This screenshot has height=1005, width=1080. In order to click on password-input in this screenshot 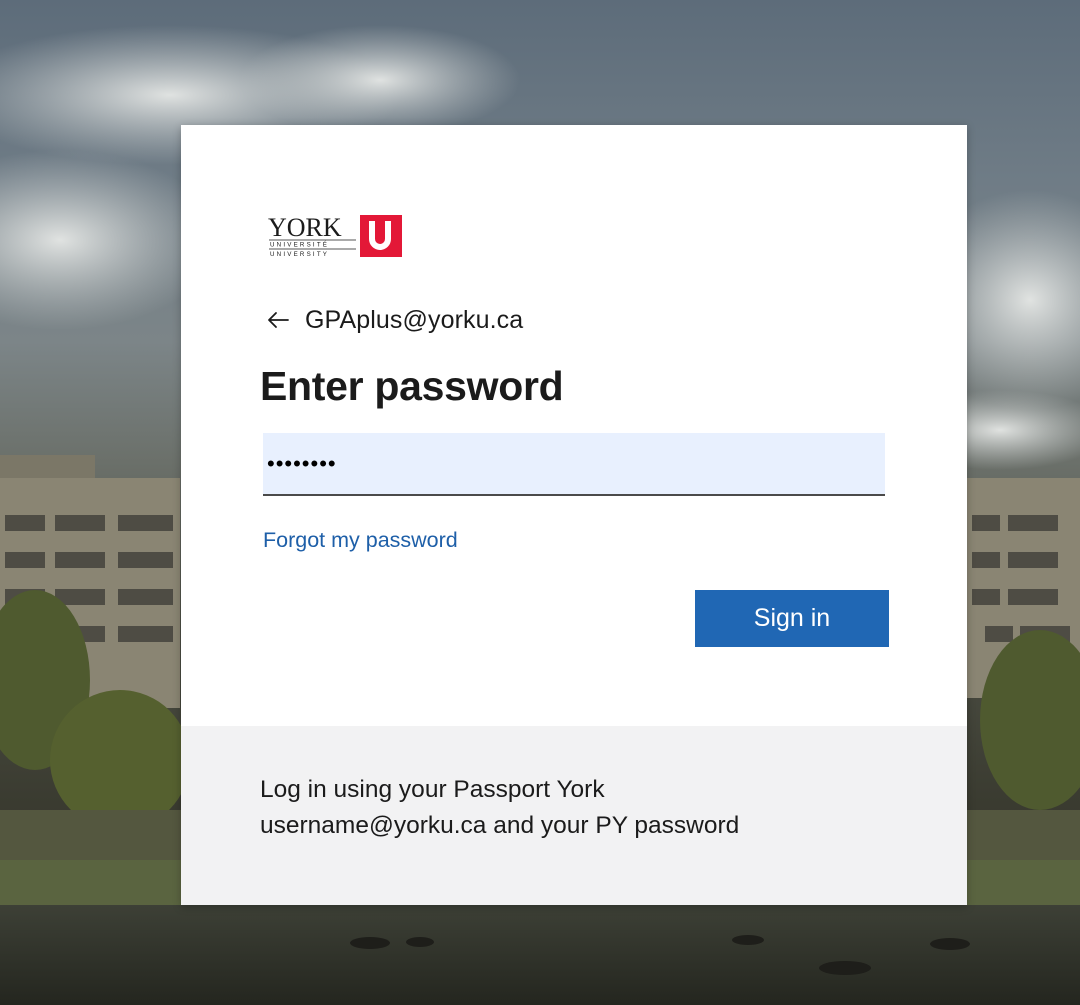, I will do `click(574, 464)`.